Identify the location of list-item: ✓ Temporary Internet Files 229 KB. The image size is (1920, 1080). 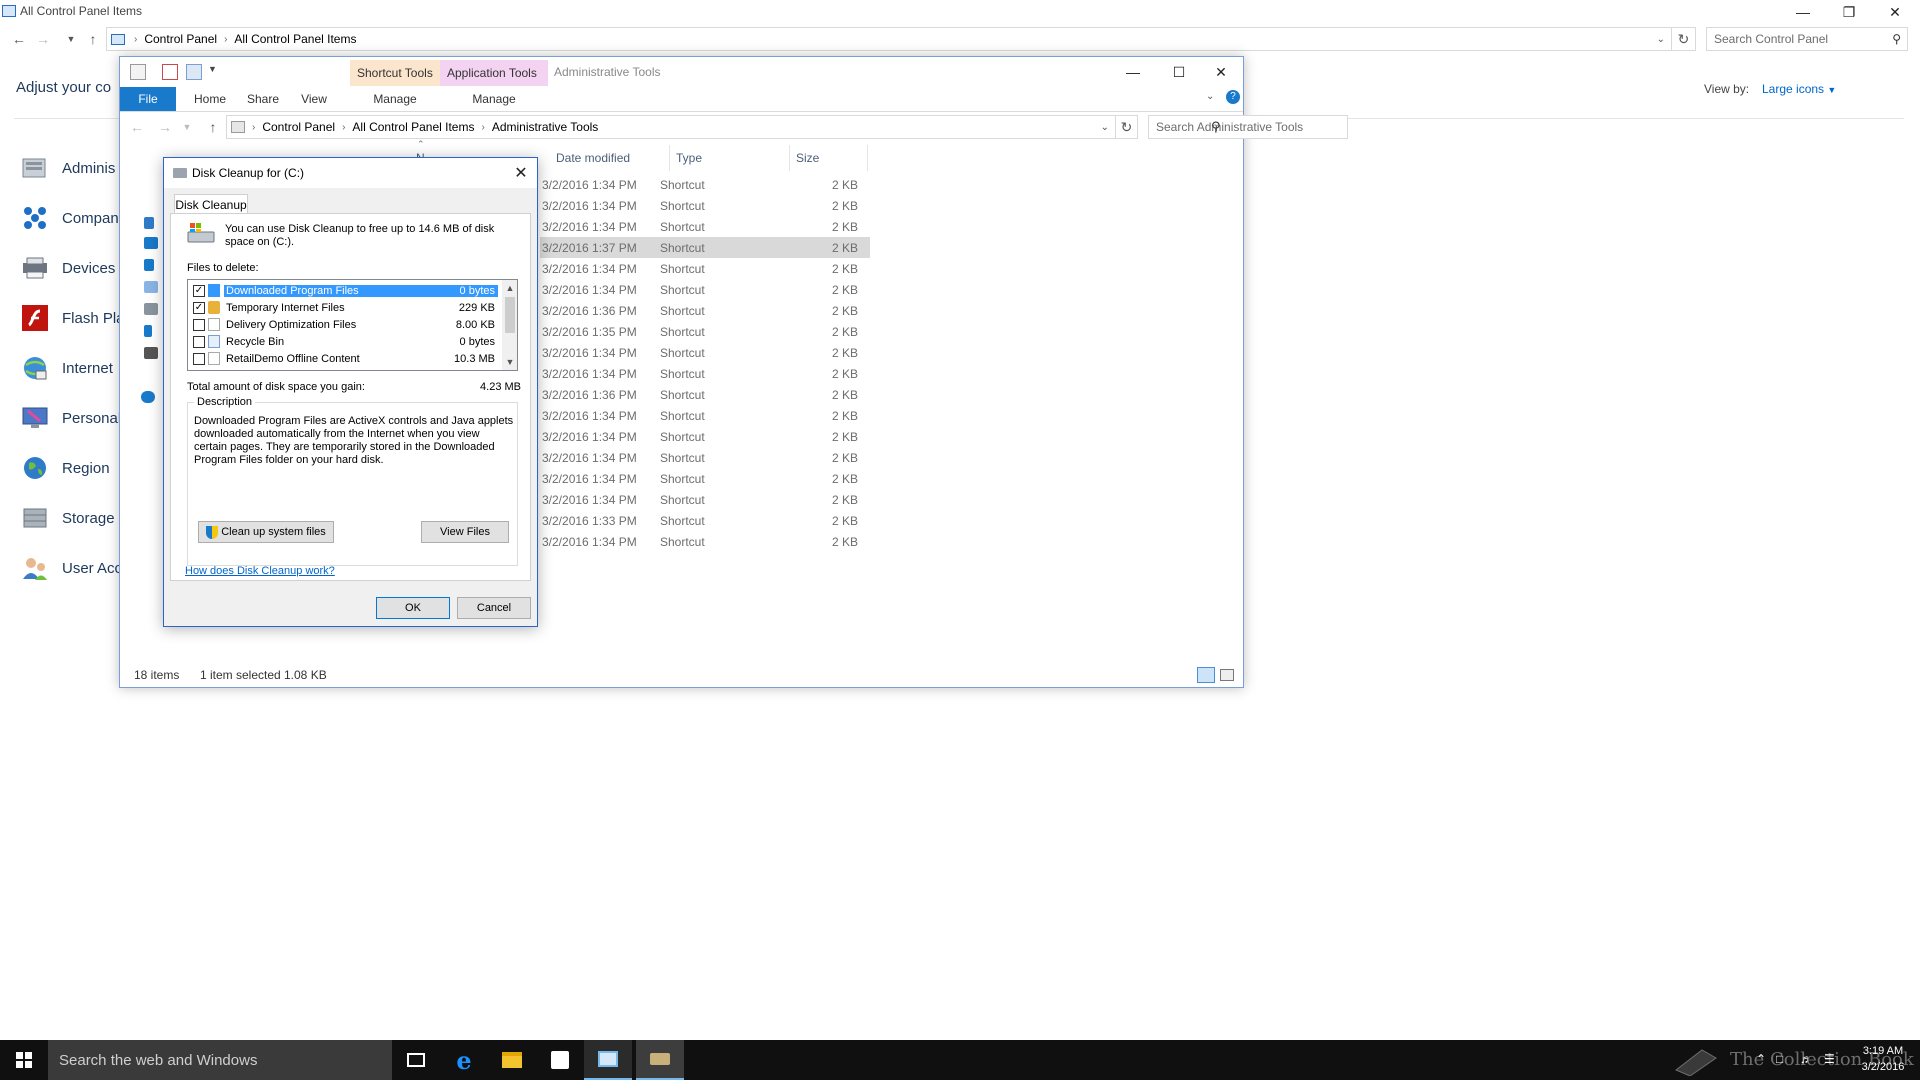
(344, 307).